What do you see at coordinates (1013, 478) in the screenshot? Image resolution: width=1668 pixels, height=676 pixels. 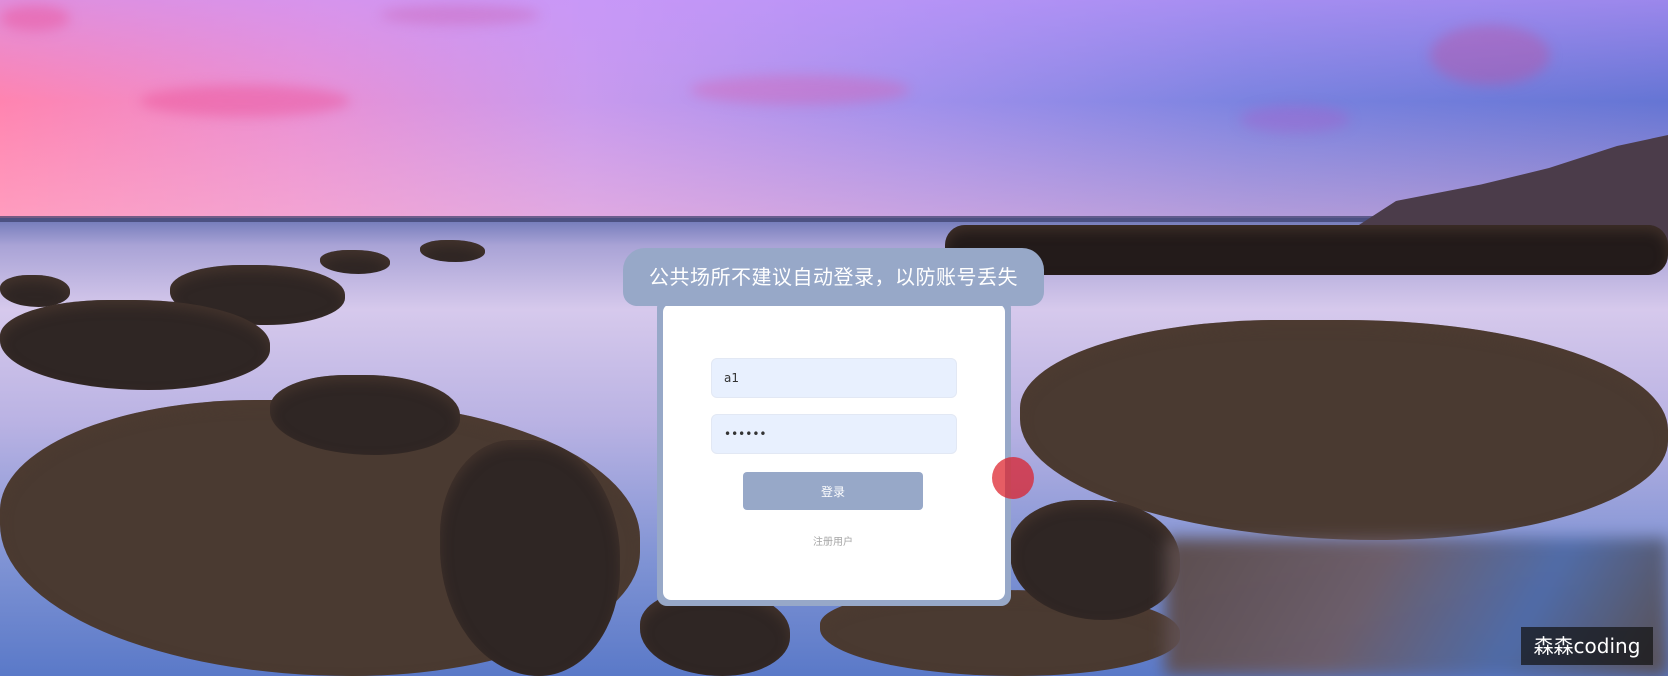 I see `cursor-highlight` at bounding box center [1013, 478].